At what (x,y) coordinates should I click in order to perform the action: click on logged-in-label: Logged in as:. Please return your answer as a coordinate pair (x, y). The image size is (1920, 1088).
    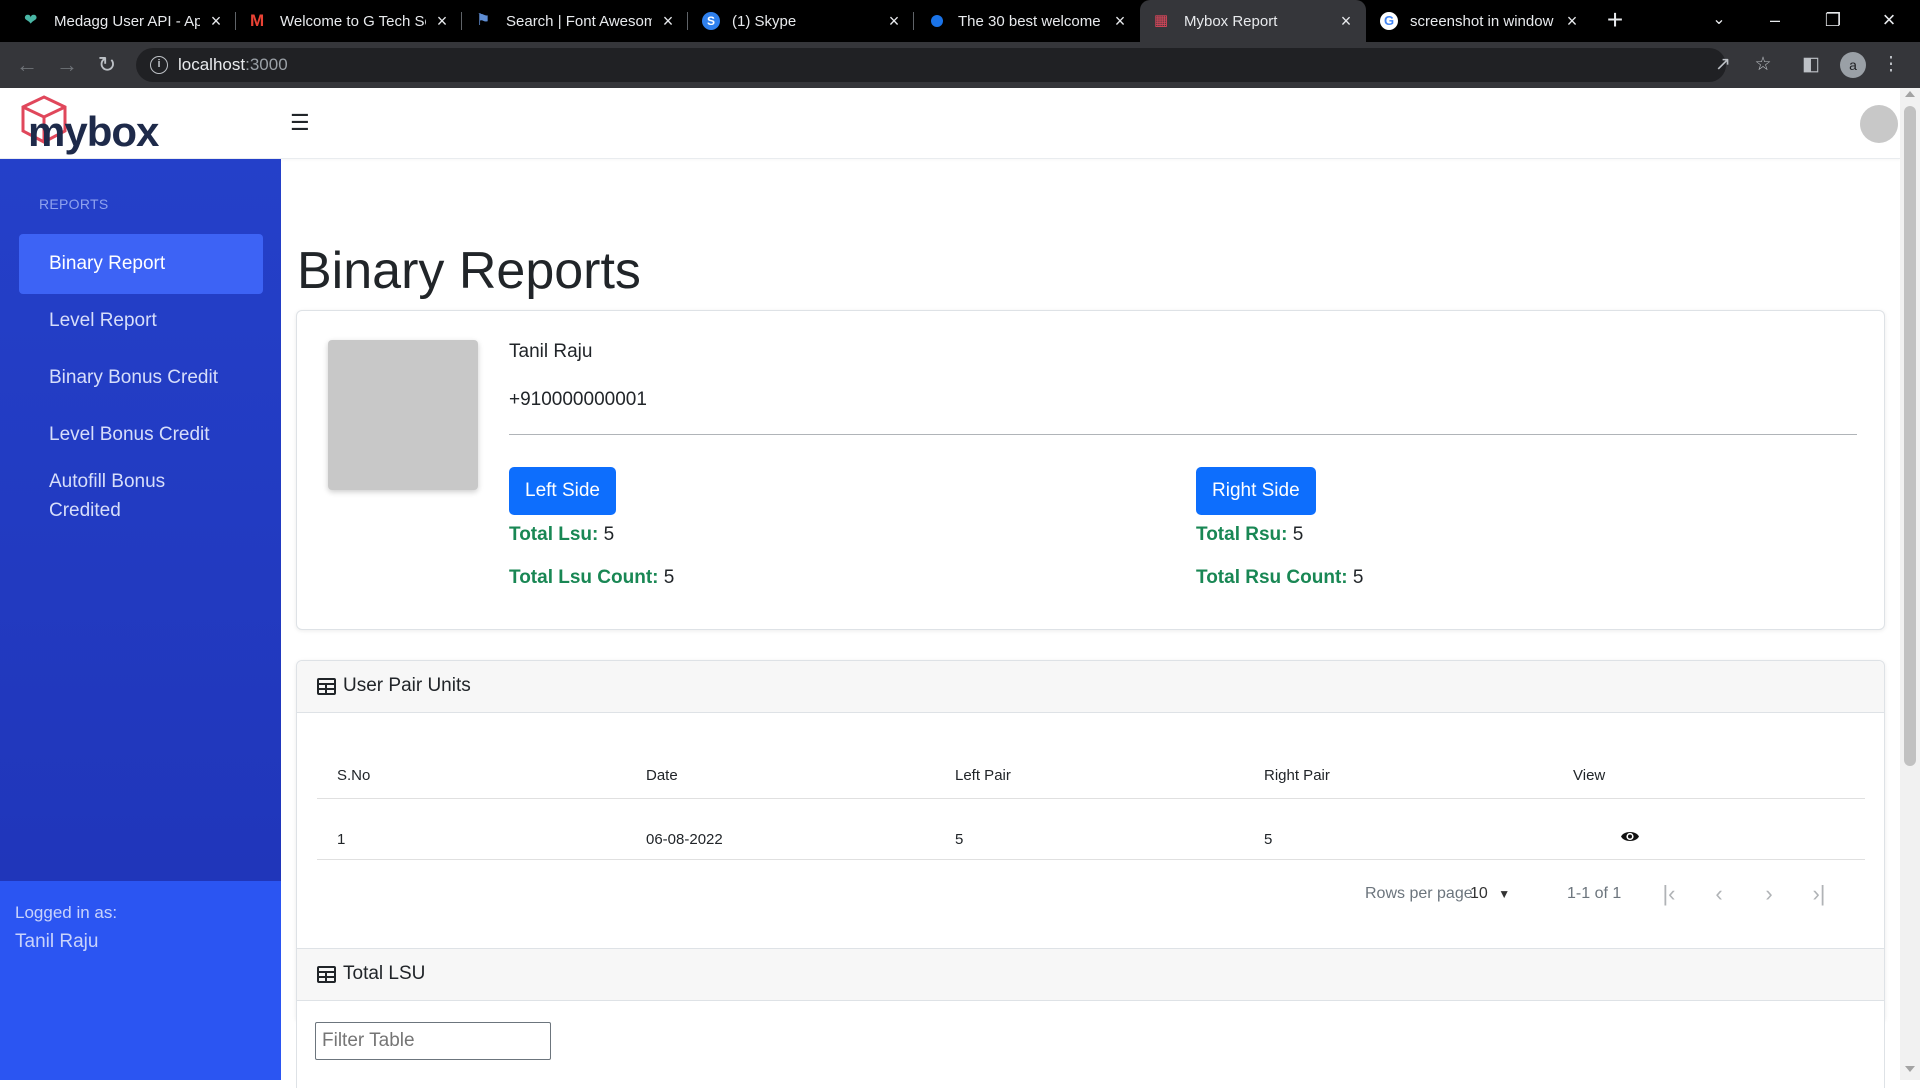
    Looking at the image, I should click on (66, 912).